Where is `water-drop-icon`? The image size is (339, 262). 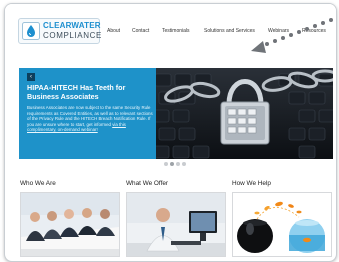 water-drop-icon is located at coordinates (31, 31).